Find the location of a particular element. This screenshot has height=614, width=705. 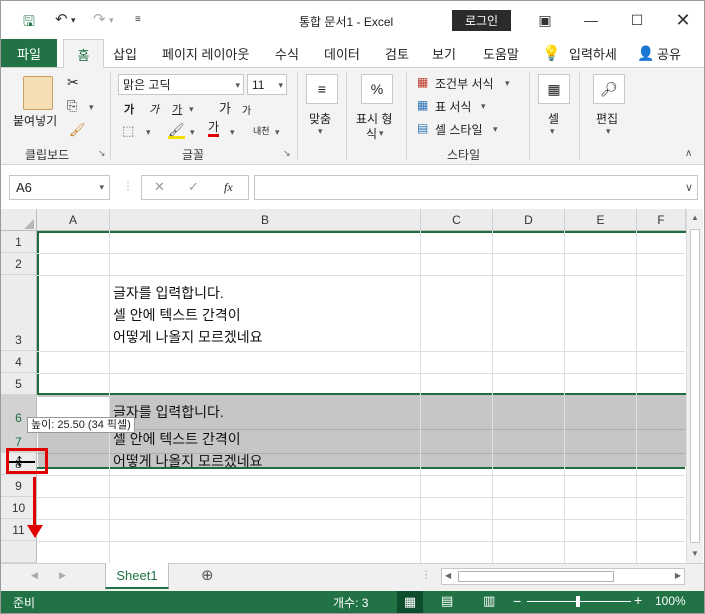

tab-insert: 삽입 is located at coordinates (125, 53).